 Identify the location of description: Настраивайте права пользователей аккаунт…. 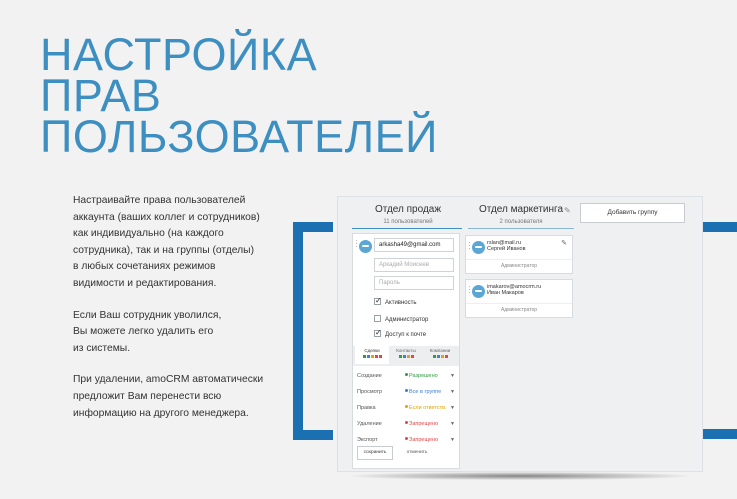
(180, 315).